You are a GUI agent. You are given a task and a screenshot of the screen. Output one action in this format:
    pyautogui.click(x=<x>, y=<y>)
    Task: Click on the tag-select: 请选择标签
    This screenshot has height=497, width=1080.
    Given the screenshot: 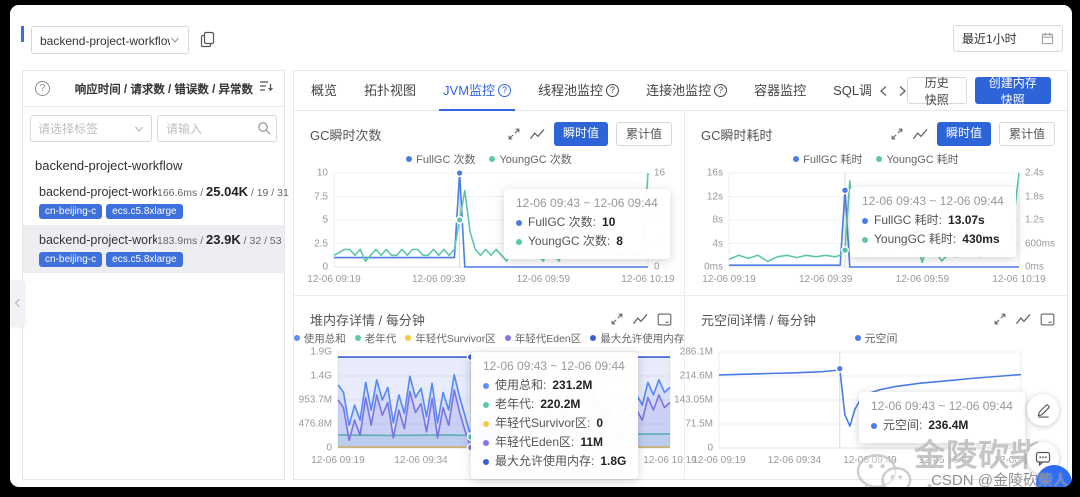 What is the action you would take?
    pyautogui.click(x=91, y=128)
    